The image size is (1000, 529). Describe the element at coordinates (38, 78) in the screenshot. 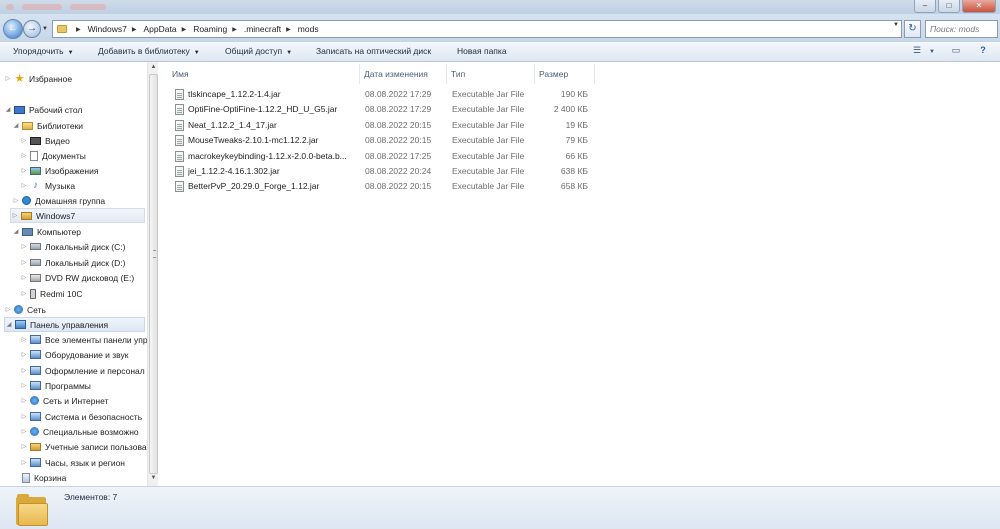

I see `nav-favorites: ▷ ★ Избранное` at that location.